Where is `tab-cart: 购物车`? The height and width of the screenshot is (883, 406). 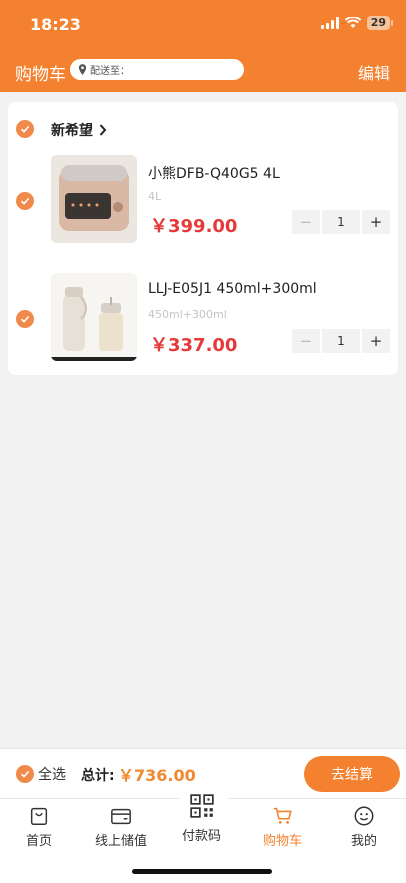 tab-cart: 购物车 is located at coordinates (282, 827).